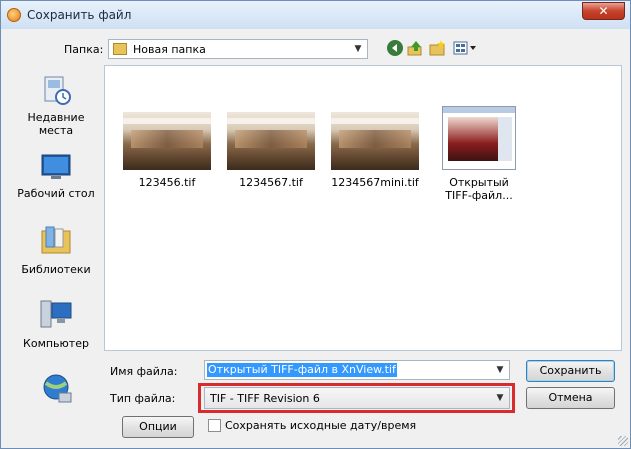 This screenshot has width=631, height=449. I want to click on up-arrow-icon, so click(414, 48).